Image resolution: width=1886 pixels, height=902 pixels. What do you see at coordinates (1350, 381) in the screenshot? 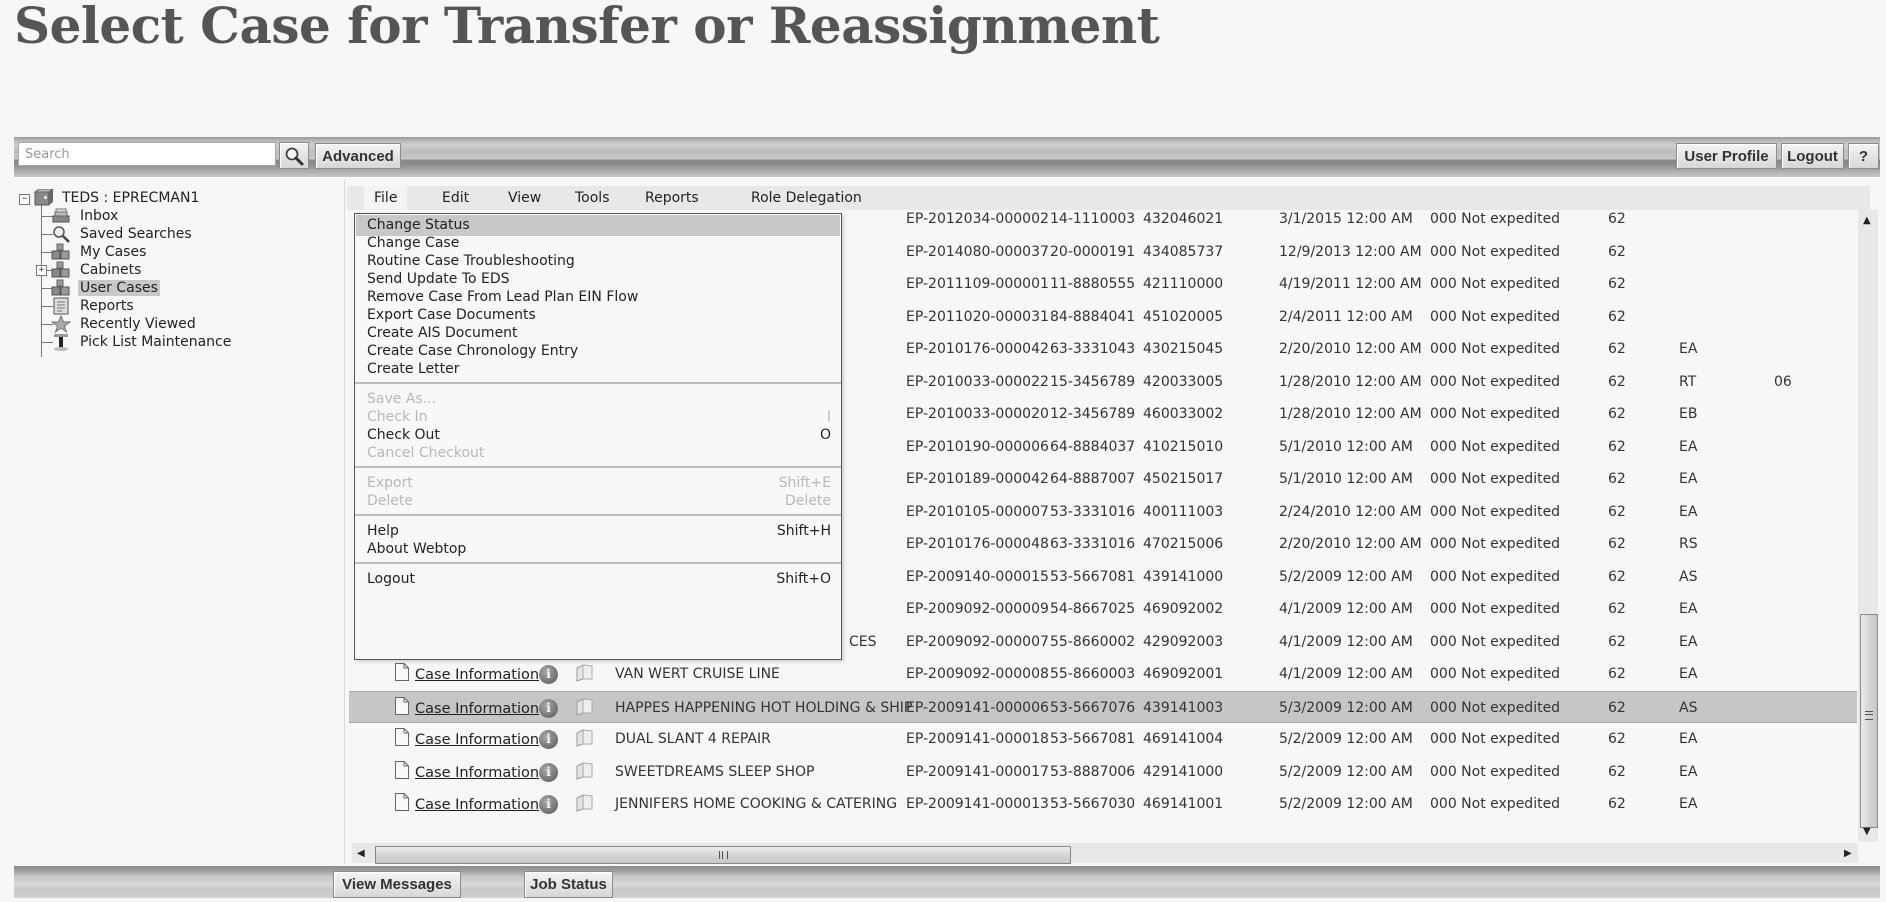
I see `date: 1/28/2010 12:00 AM` at bounding box center [1350, 381].